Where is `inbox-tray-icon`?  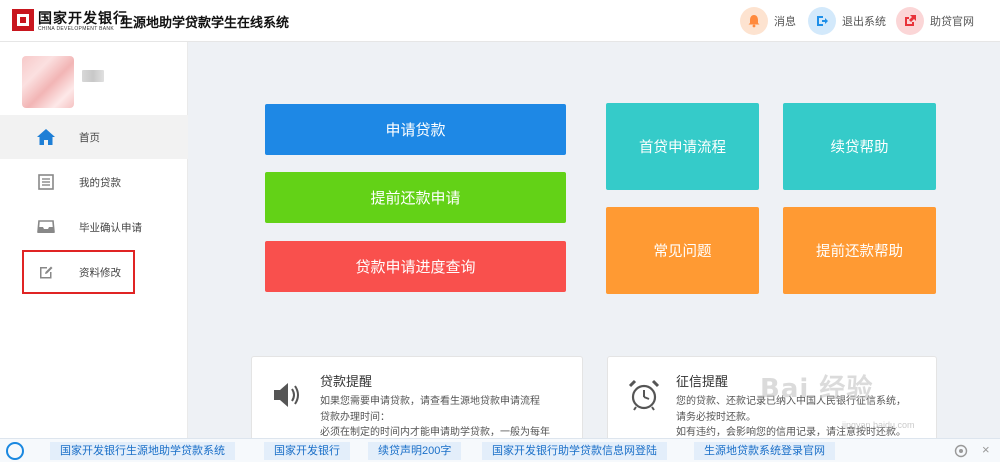 inbox-tray-icon is located at coordinates (46, 227).